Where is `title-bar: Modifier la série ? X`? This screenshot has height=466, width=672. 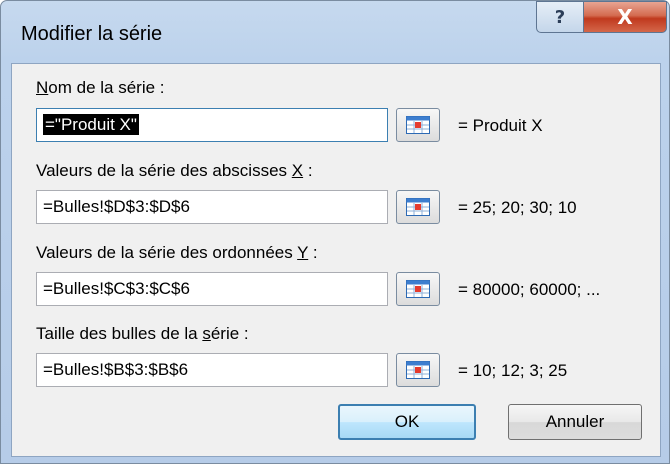
title-bar: Modifier la série ? X is located at coordinates (335, 33).